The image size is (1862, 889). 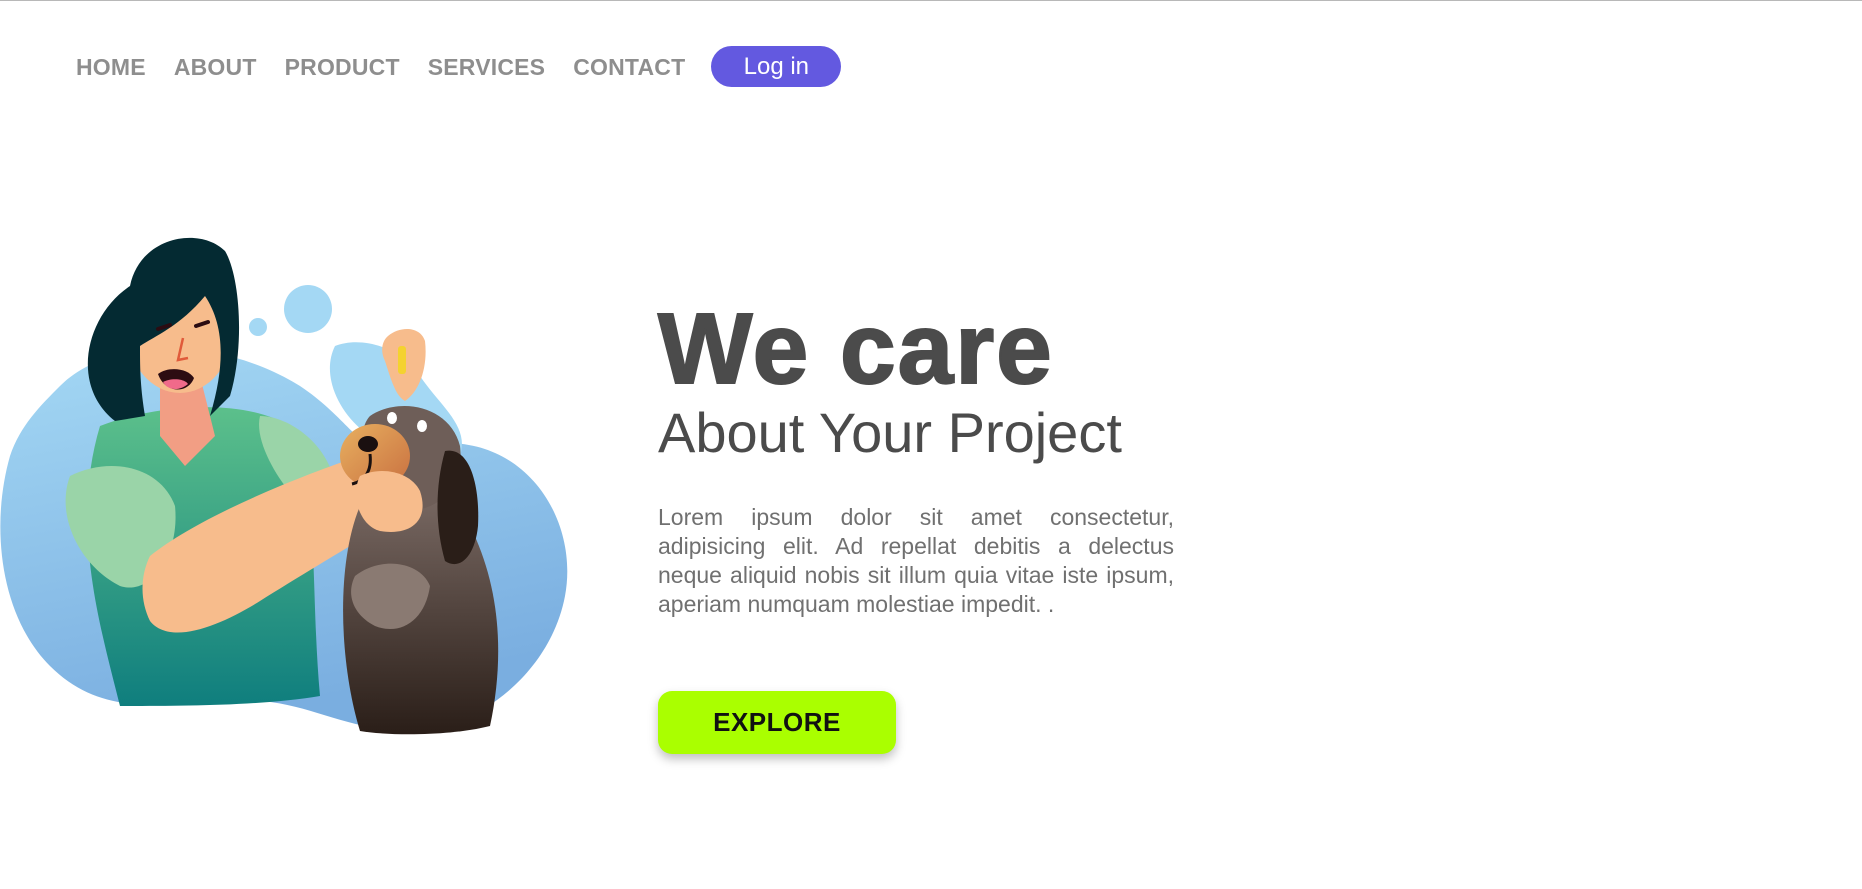 What do you see at coordinates (855, 349) in the screenshot?
I see `hero-title: We care` at bounding box center [855, 349].